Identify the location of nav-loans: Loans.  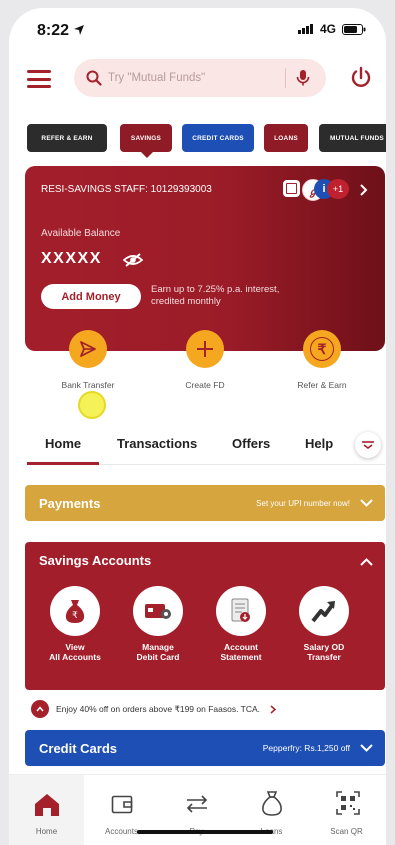
(271, 810).